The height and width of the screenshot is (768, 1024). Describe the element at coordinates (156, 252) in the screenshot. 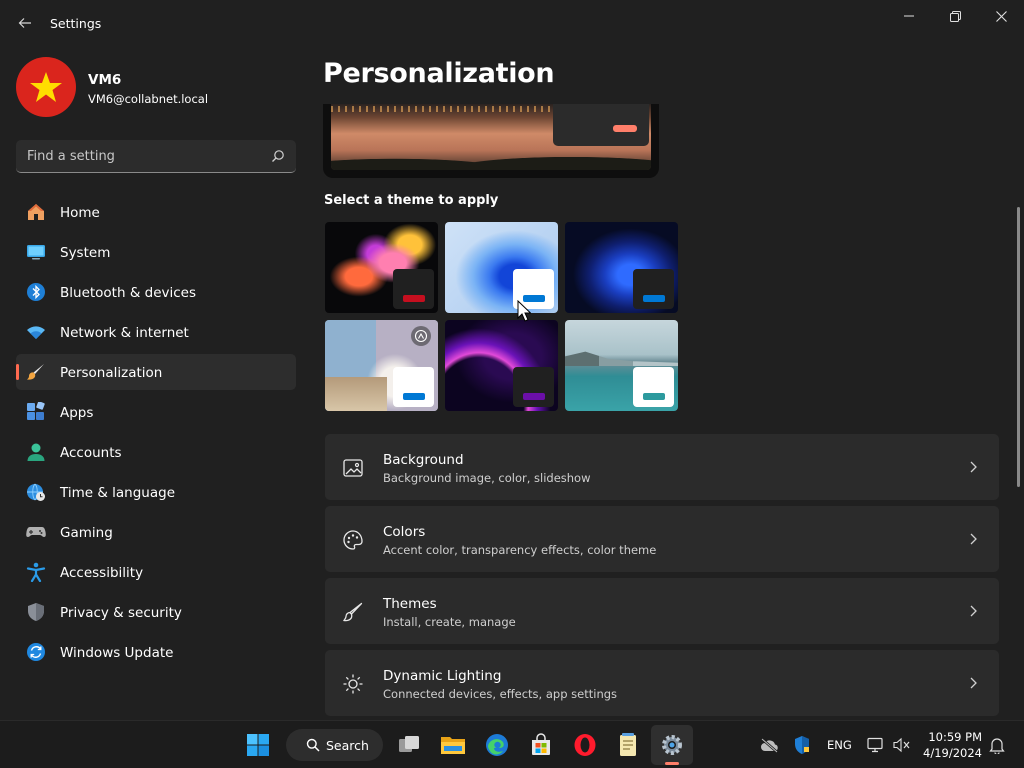

I see `sidebar-item-system: System` at that location.